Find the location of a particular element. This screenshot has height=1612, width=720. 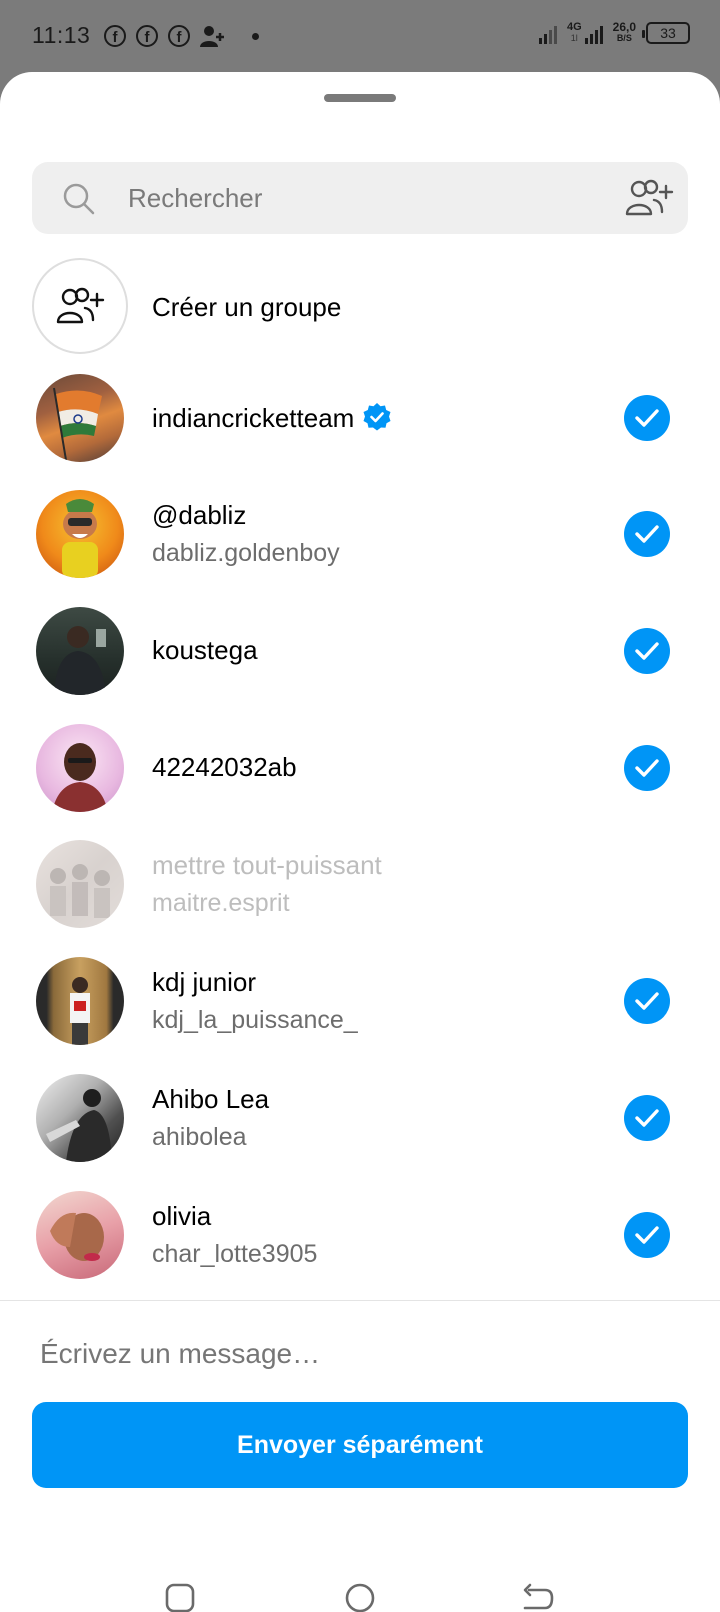

recents-button is located at coordinates (180, 1595).